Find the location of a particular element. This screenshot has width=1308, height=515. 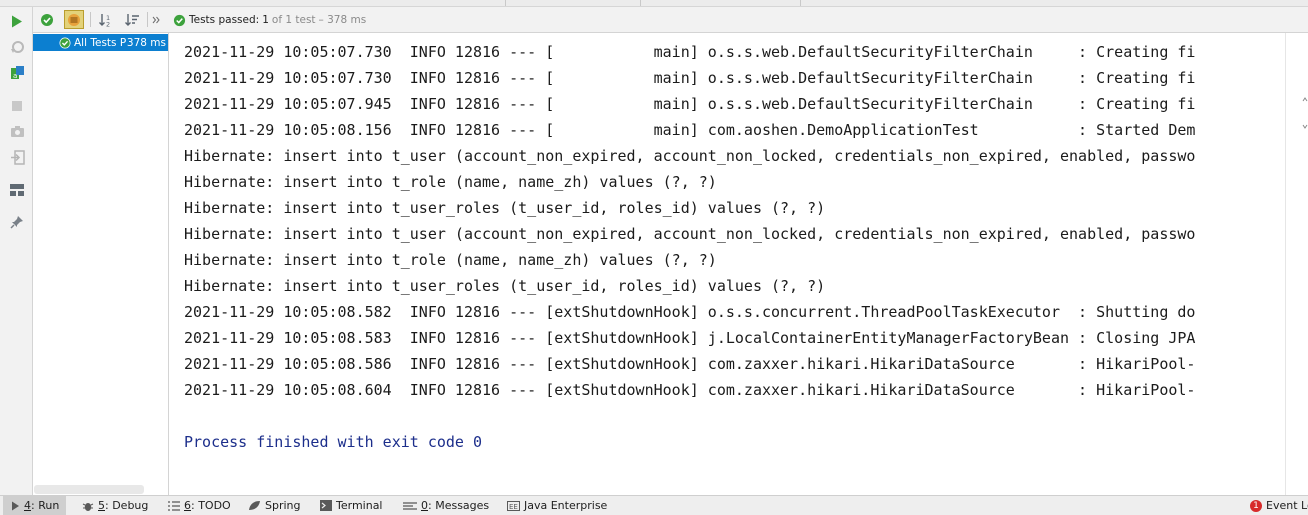

tab-todo-label: : TODO is located at coordinates (211, 505).